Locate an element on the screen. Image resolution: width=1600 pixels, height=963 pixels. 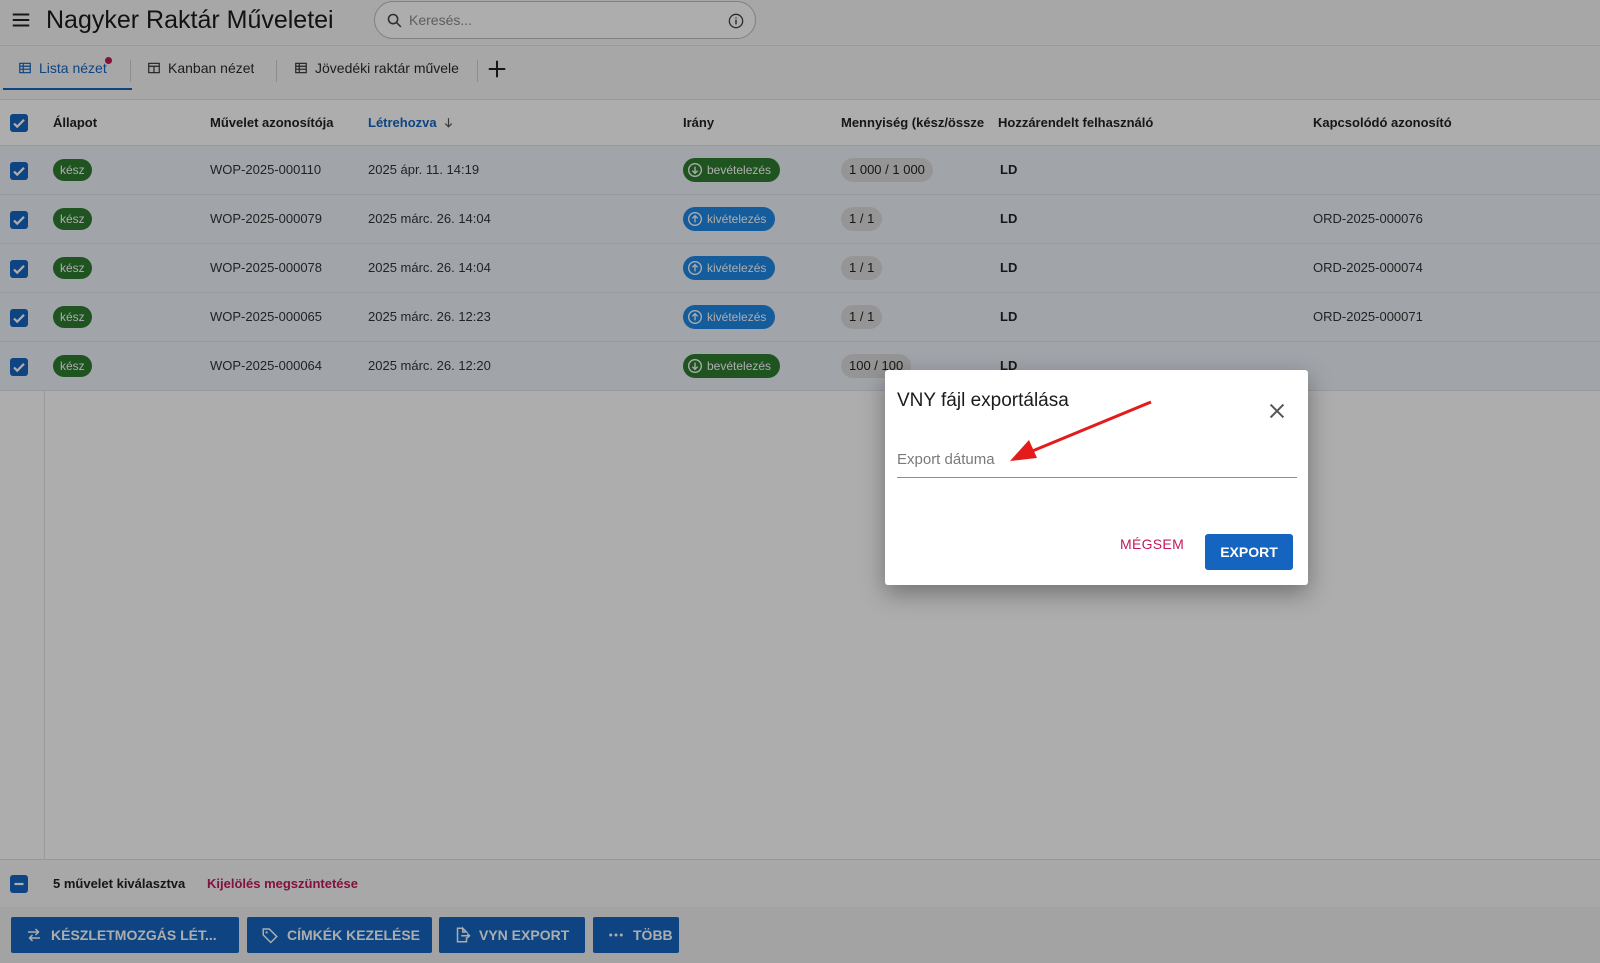
export-date-field is located at coordinates (1097, 459).